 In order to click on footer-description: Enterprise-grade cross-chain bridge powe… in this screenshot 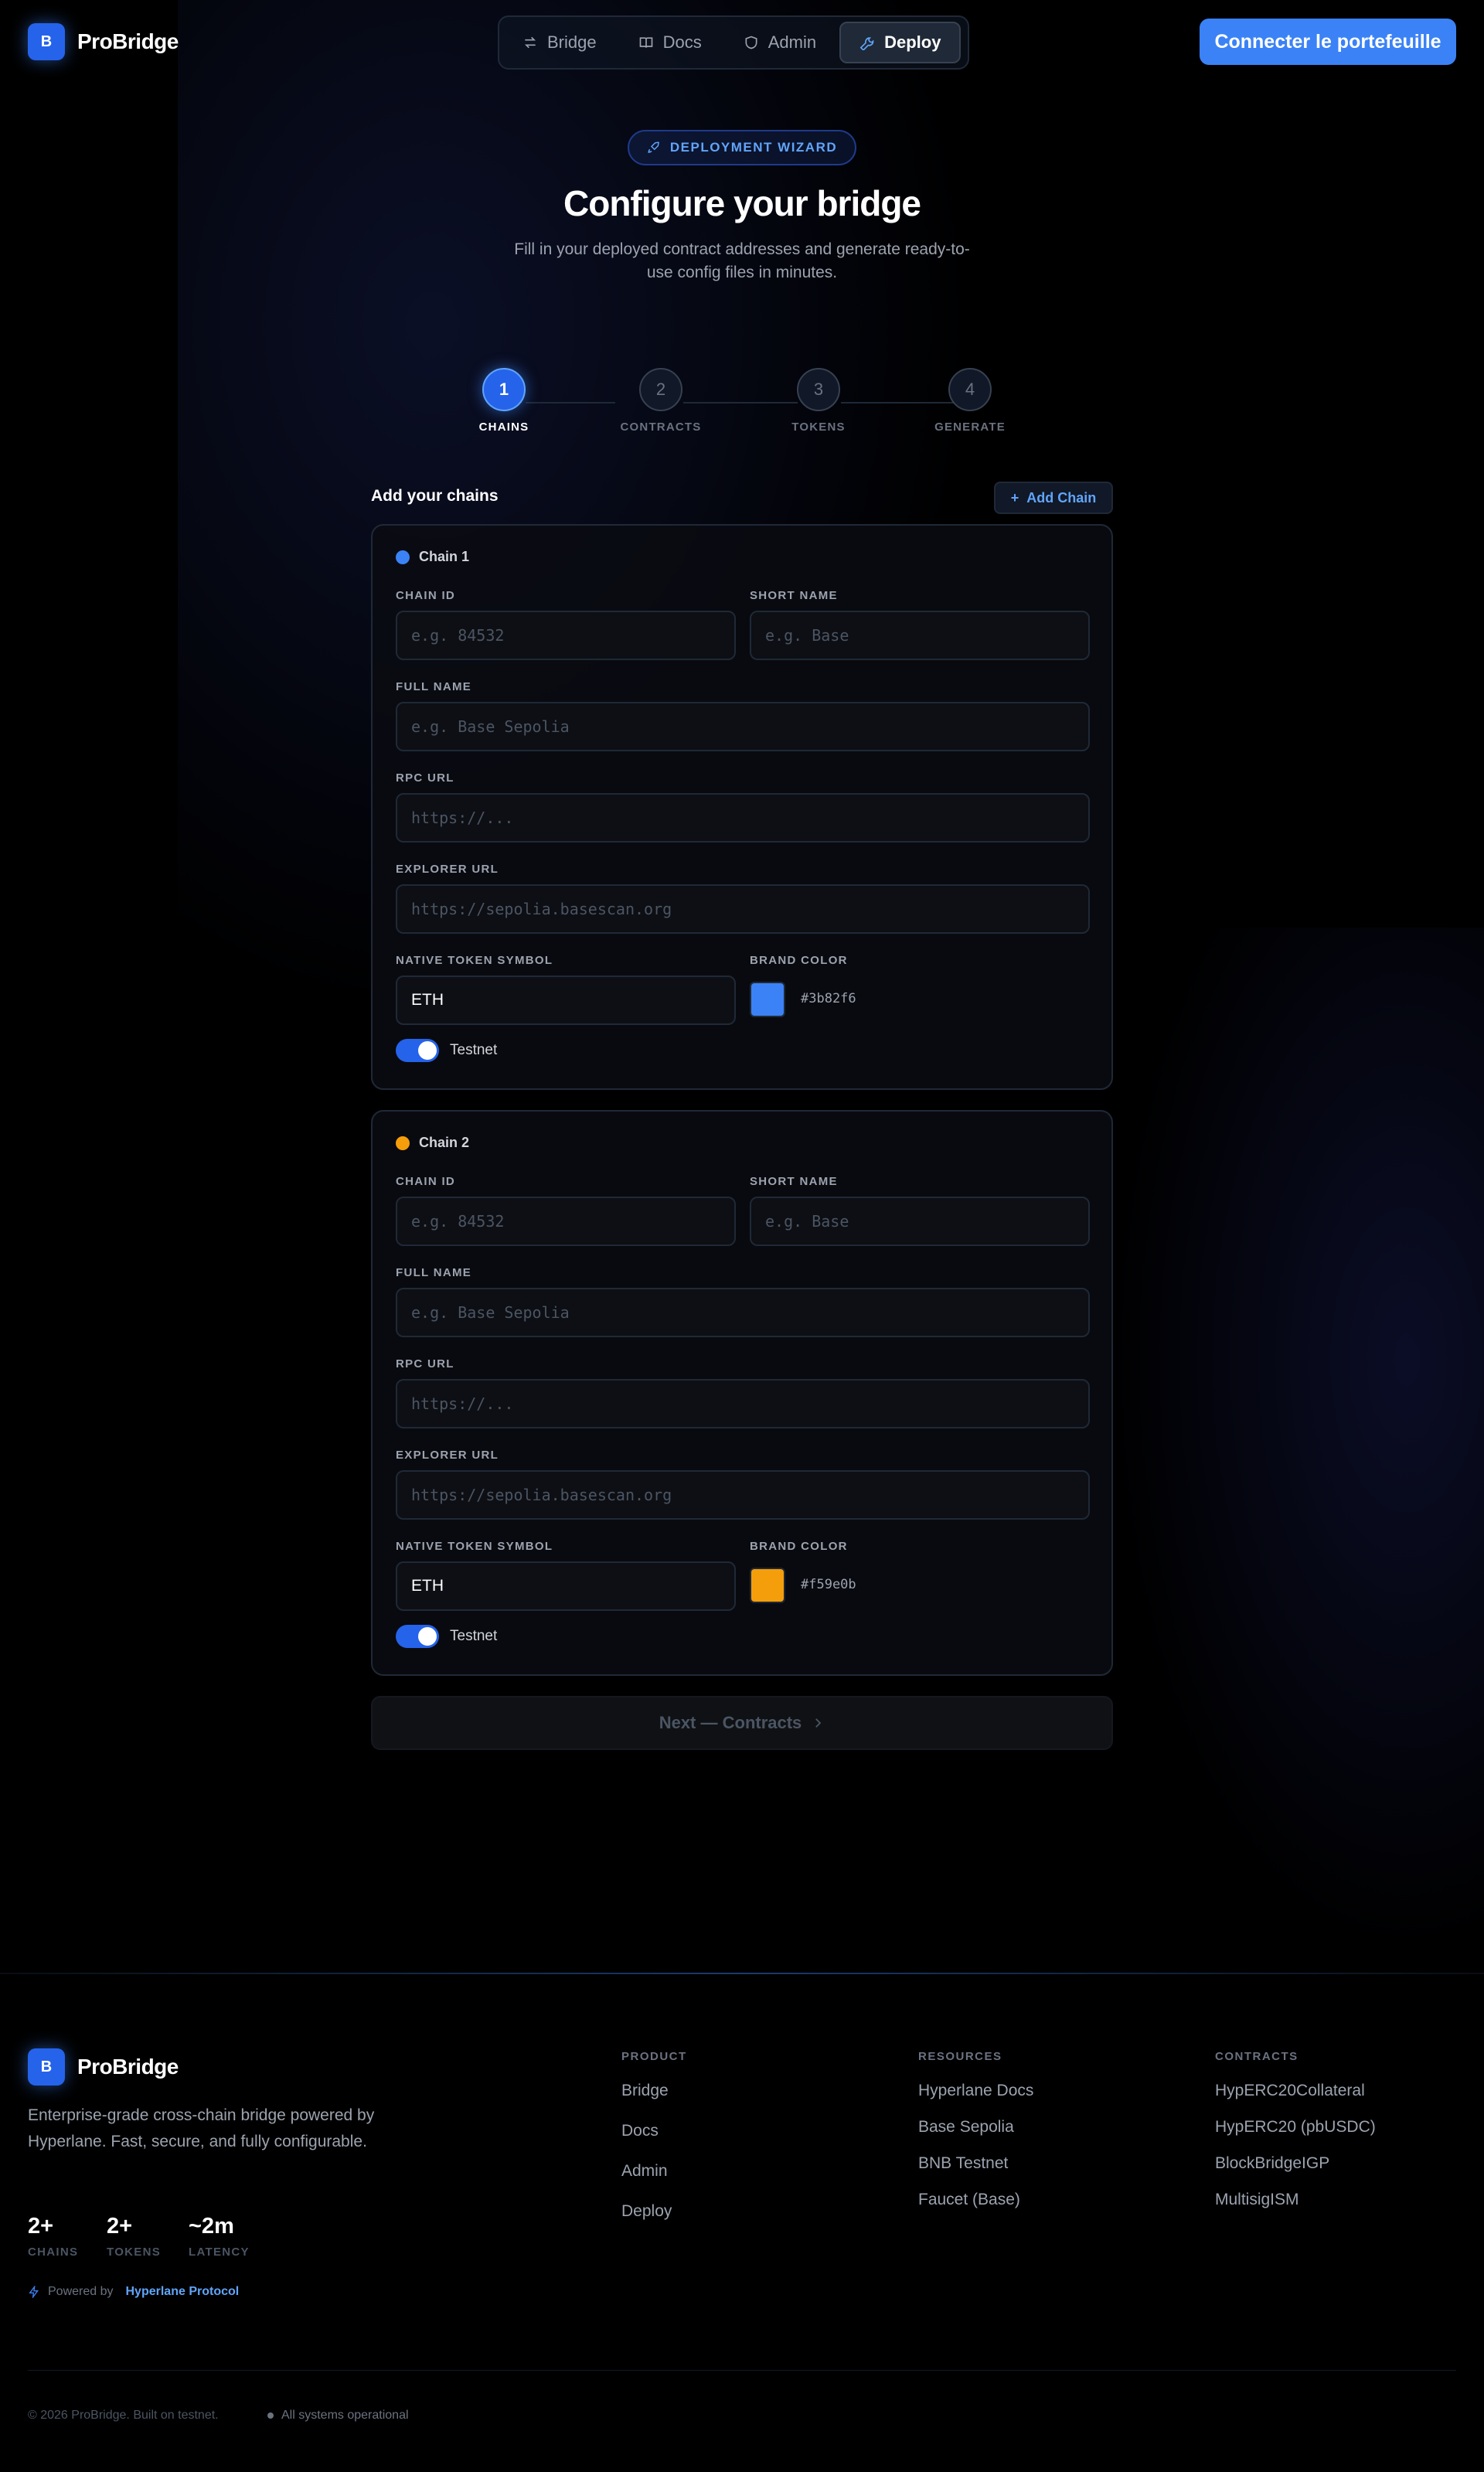, I will do `click(201, 2128)`.